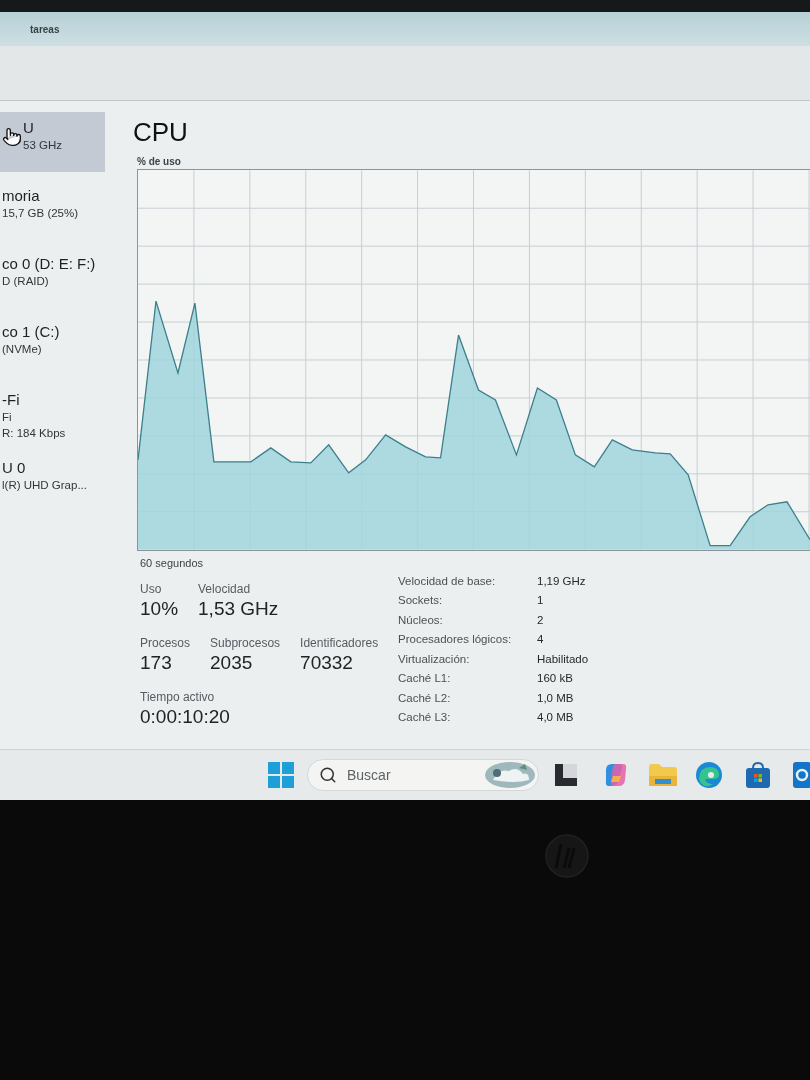 The image size is (810, 1080). Describe the element at coordinates (434, 658) in the screenshot. I see `spec-label: Virtualización:` at that location.